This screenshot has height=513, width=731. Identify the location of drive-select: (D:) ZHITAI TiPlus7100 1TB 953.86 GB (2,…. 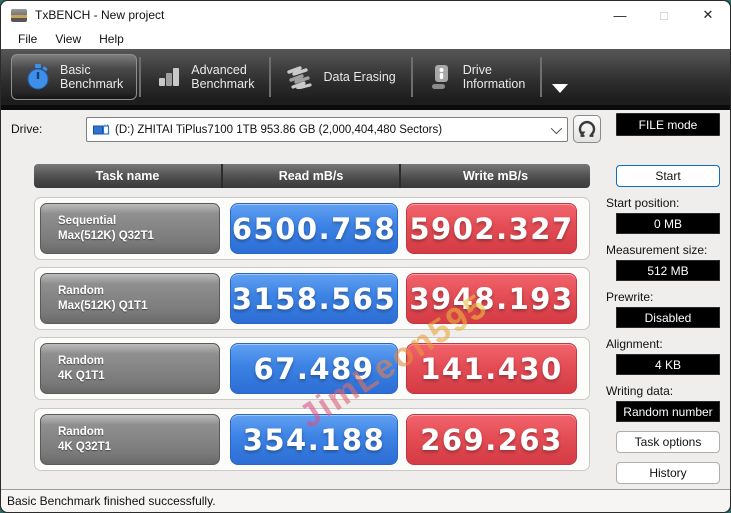
(327, 129).